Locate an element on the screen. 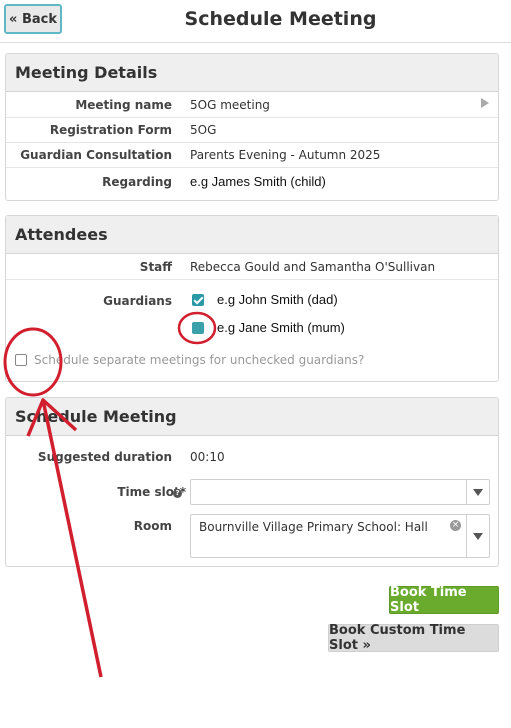 This screenshot has width=511, height=728. guardian-consultation-value: Parents Evening - Autumn 2025 is located at coordinates (285, 155).